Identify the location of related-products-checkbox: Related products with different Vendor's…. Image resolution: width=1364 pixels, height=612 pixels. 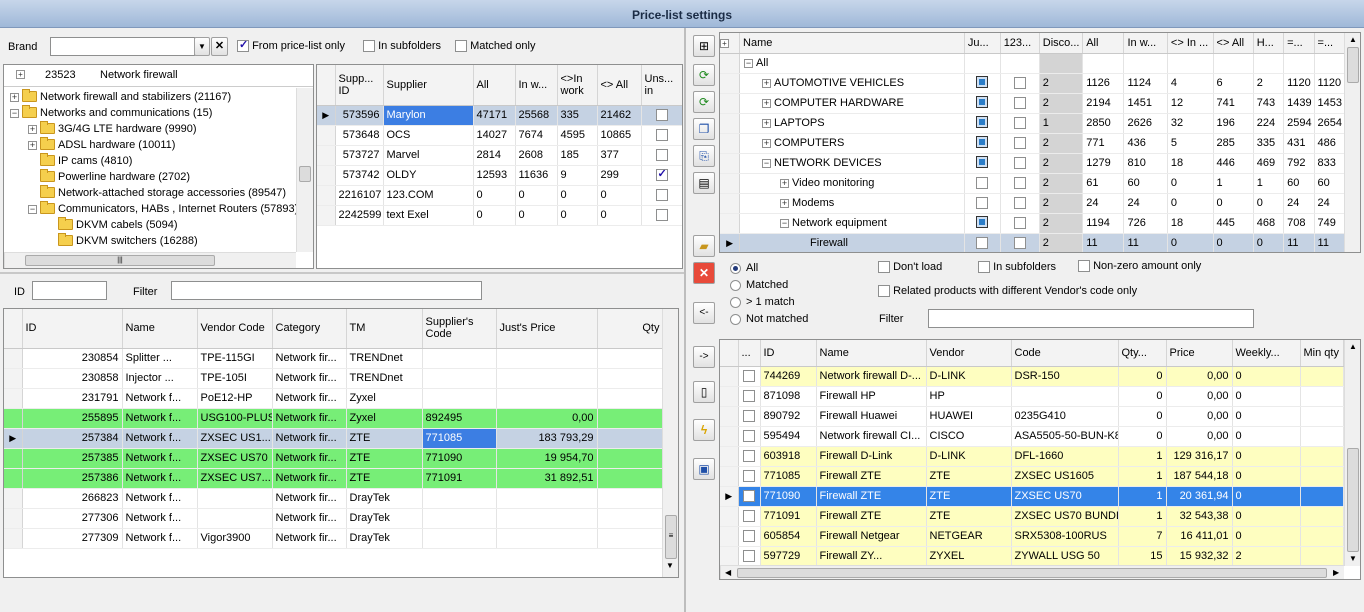
(1007, 291).